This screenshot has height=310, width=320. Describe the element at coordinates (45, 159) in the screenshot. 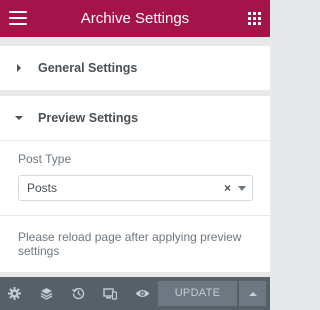

I see `post-type-label: Post Type` at that location.